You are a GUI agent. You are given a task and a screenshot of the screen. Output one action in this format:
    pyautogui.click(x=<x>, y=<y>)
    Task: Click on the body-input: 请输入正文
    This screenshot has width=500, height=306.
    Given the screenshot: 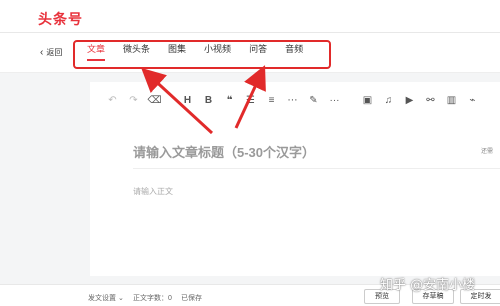 What is the action you would take?
    pyautogui.click(x=153, y=191)
    